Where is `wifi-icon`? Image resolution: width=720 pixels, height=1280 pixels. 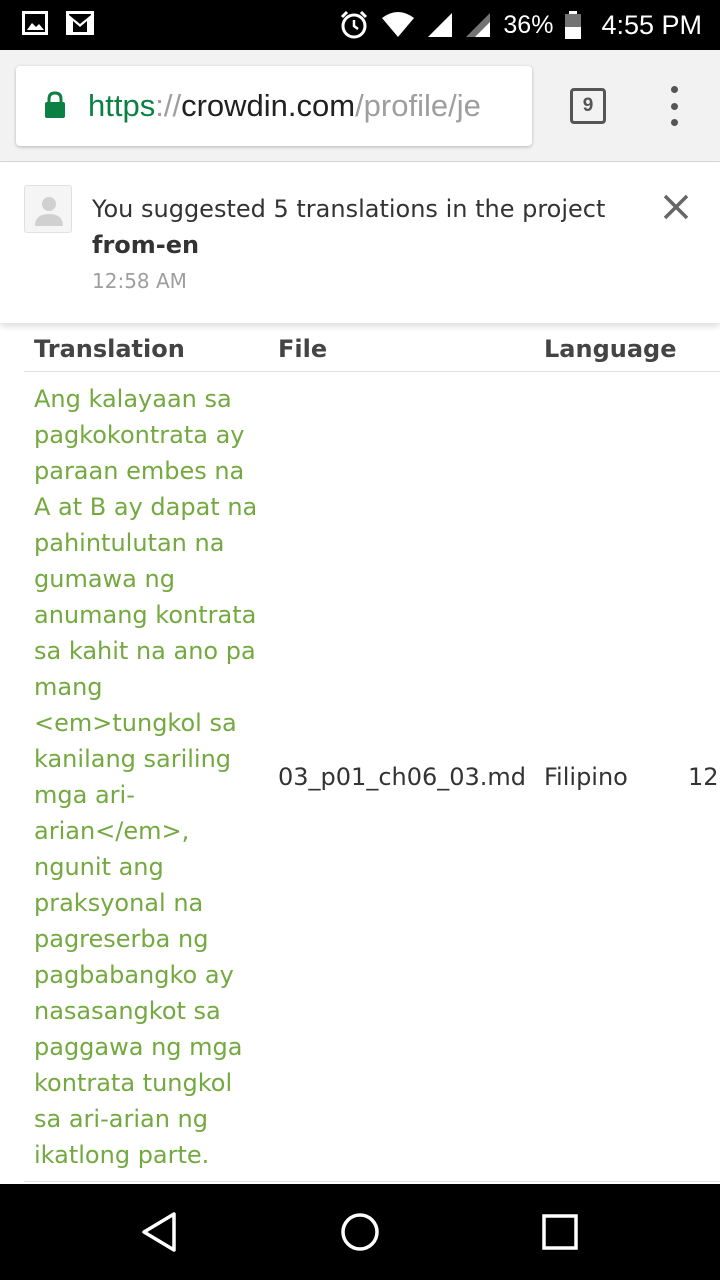 wifi-icon is located at coordinates (398, 24).